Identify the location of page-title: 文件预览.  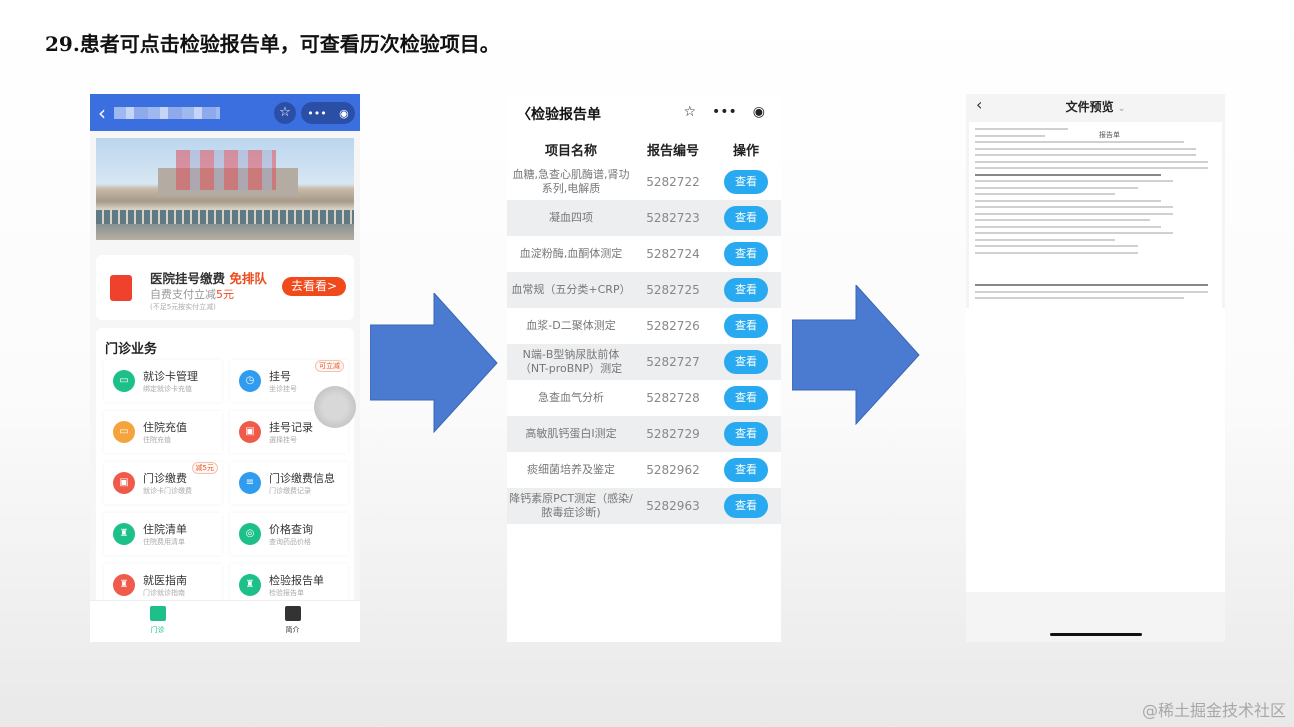
(1089, 107).